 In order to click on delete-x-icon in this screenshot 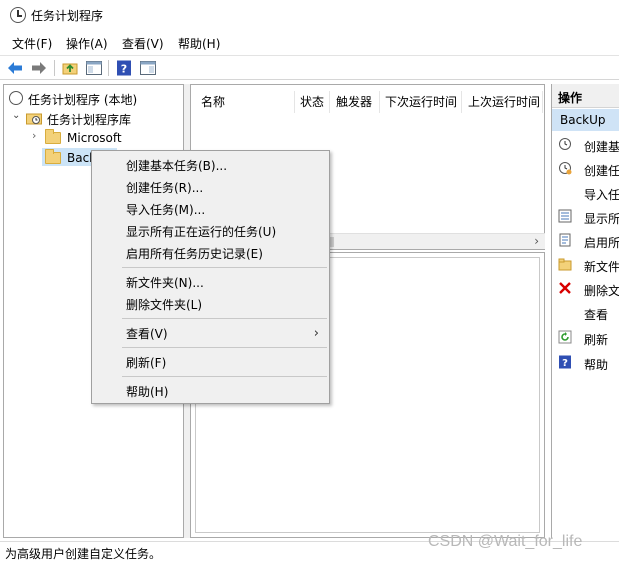, I will do `click(565, 288)`.